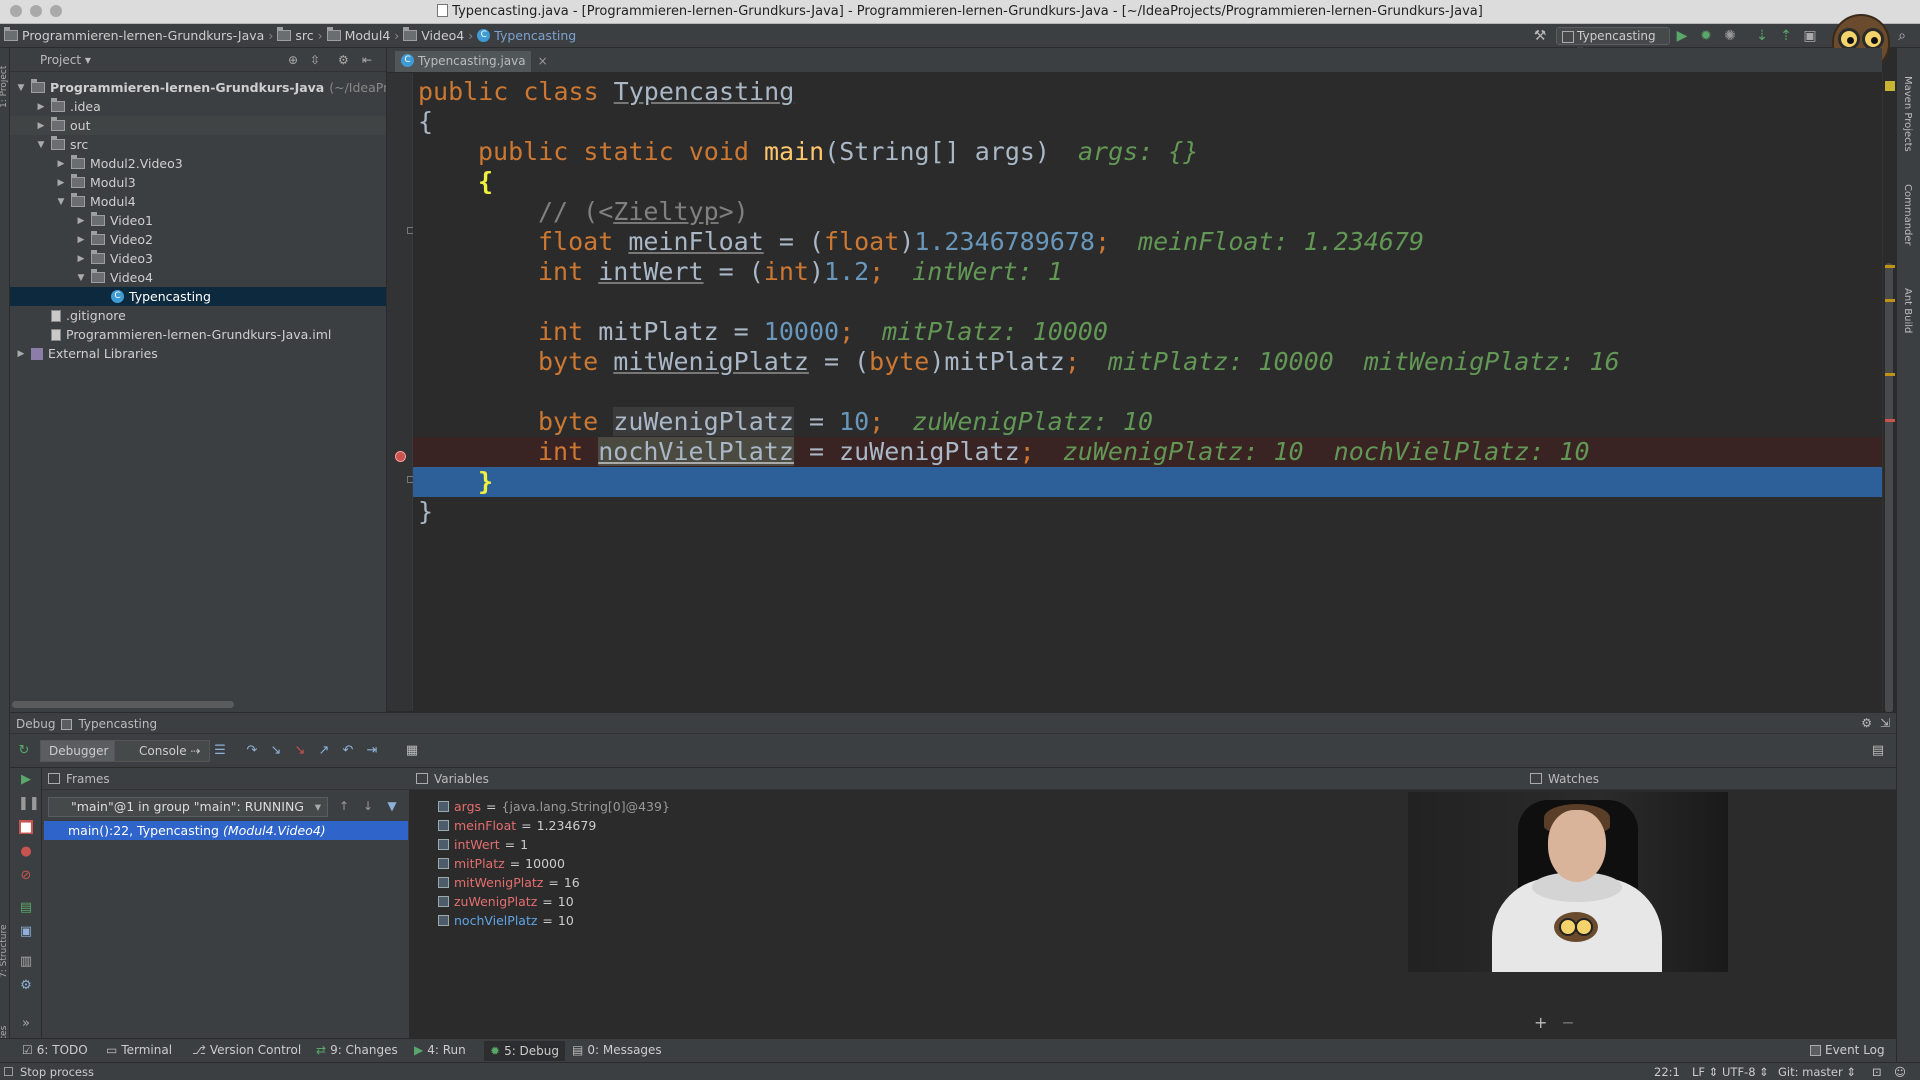 This screenshot has height=1080, width=1920. Describe the element at coordinates (26, 1024) in the screenshot. I see `more-icon: »` at that location.